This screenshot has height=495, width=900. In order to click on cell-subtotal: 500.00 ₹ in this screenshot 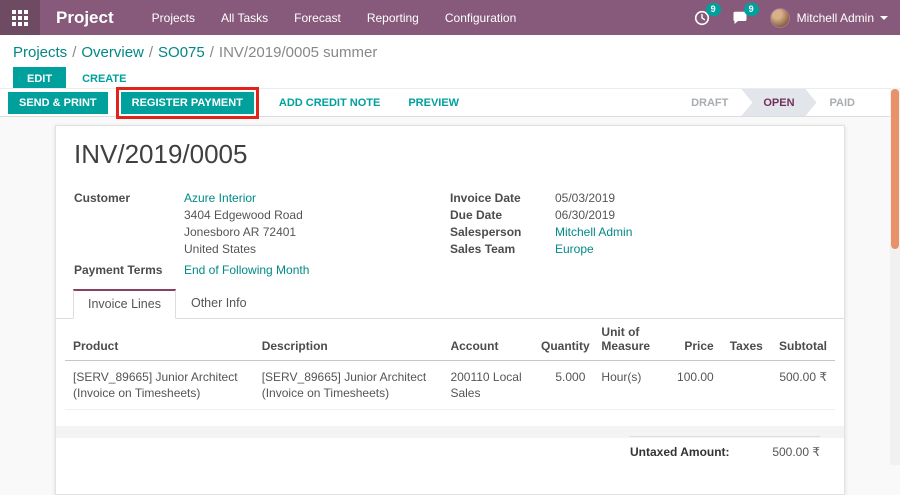, I will do `click(799, 385)`.